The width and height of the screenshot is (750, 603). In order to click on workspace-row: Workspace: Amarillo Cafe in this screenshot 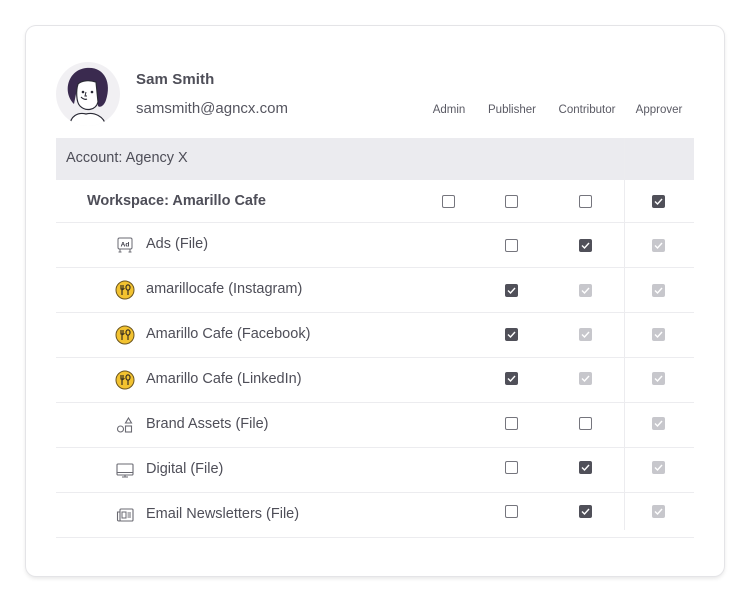, I will do `click(375, 201)`.